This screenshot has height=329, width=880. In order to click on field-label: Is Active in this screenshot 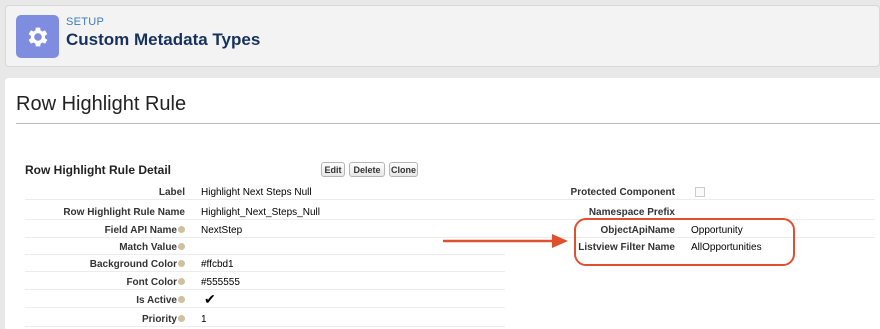, I will do `click(160, 300)`.